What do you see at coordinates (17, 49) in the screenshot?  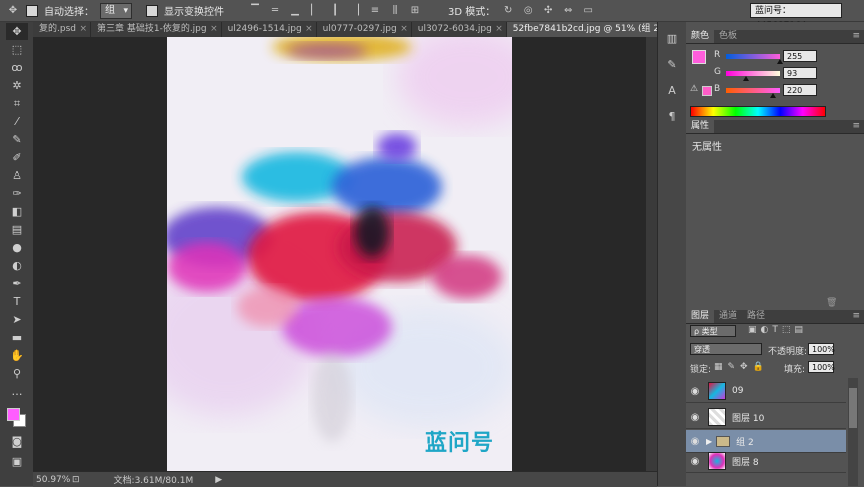 I see `marquee-tool-button: ⬚` at bounding box center [17, 49].